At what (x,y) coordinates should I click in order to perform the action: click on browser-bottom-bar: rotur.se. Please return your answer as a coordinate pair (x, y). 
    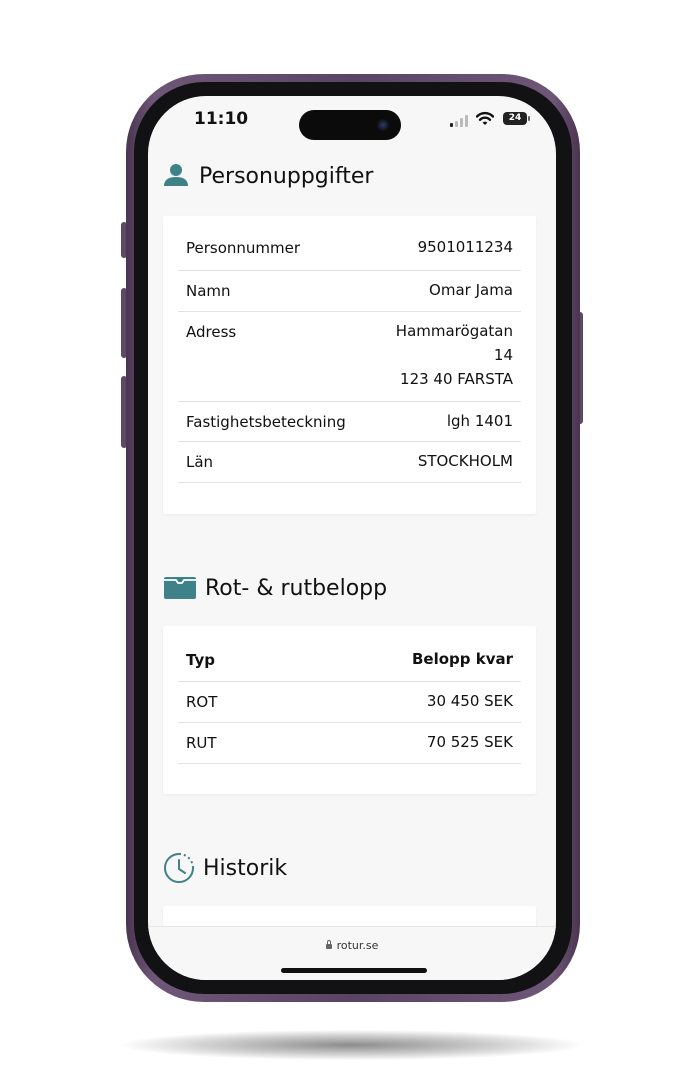
    Looking at the image, I should click on (352, 953).